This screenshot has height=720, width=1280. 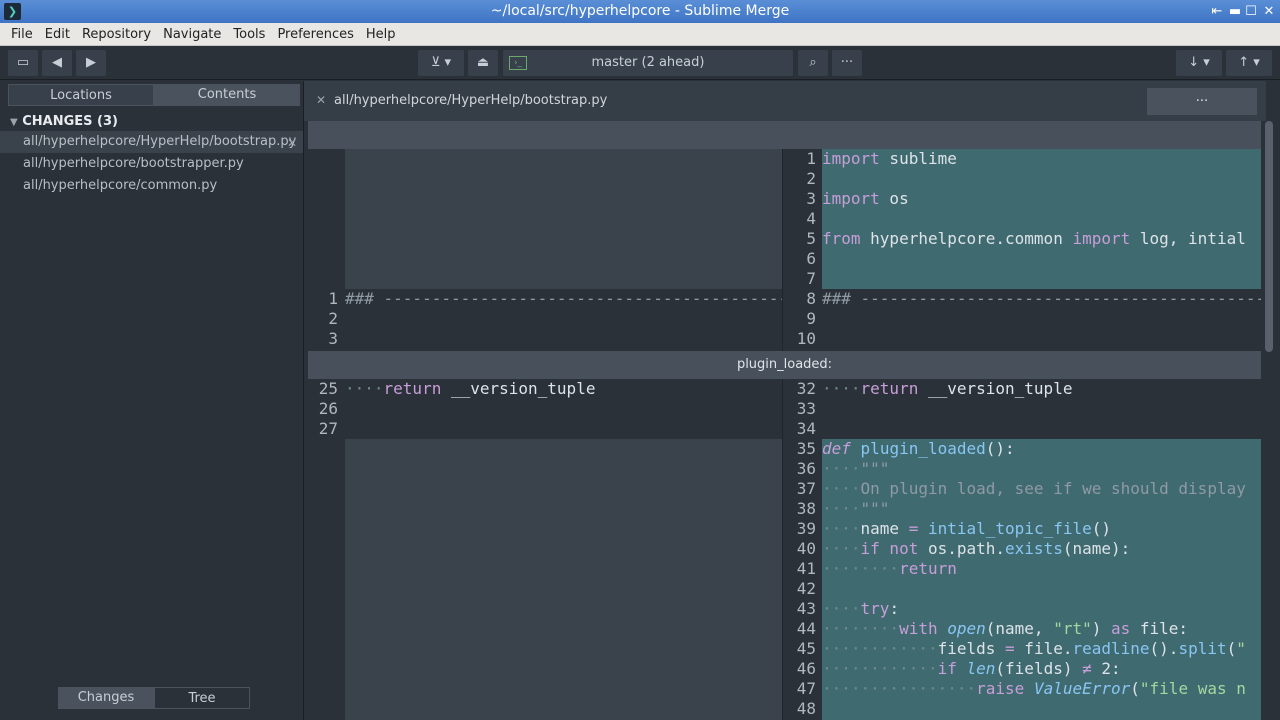 What do you see at coordinates (889, 568) in the screenshot?
I see `code-line: ········return` at bounding box center [889, 568].